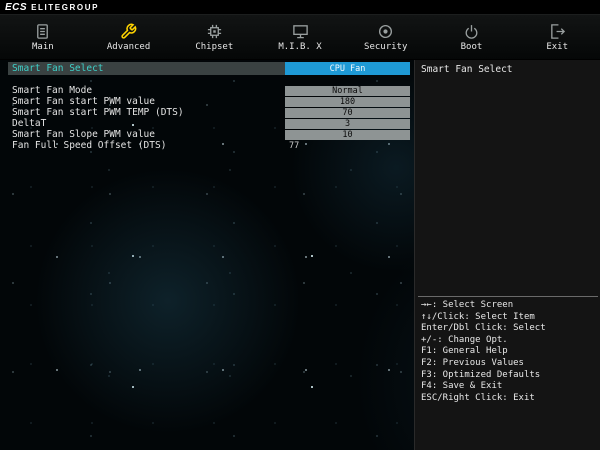 The width and height of the screenshot is (600, 450). What do you see at coordinates (481, 374) in the screenshot?
I see `key-hint: F3: Optimized Defaults` at bounding box center [481, 374].